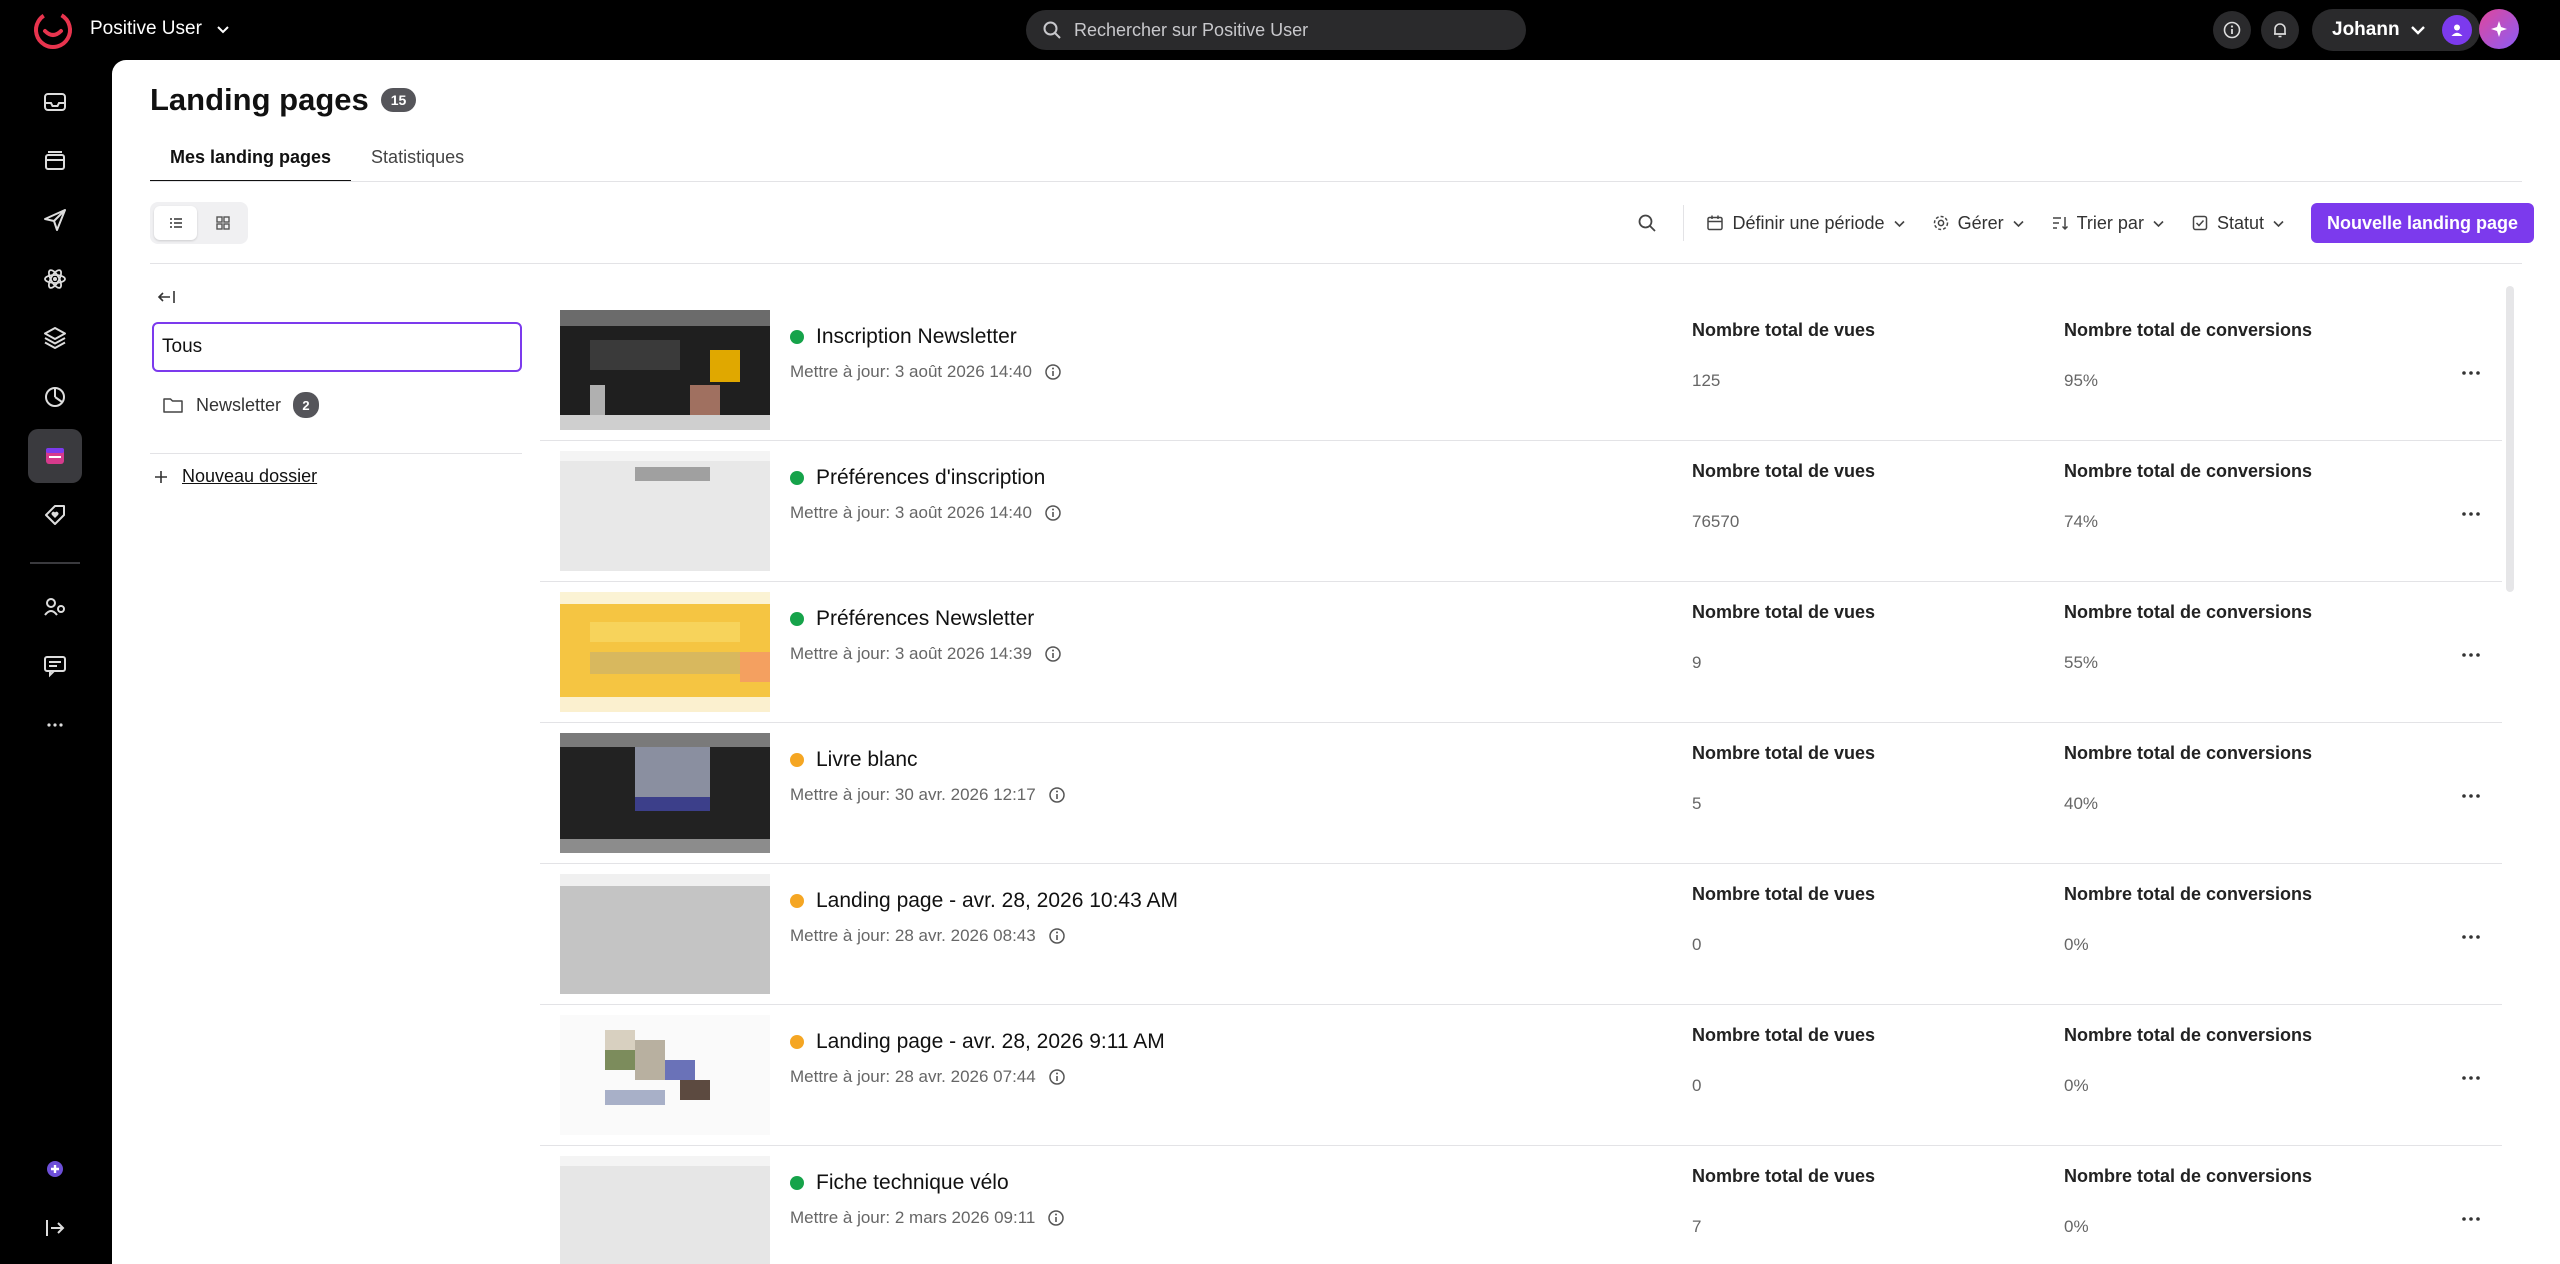 The height and width of the screenshot is (1264, 2560). Describe the element at coordinates (336, 453) in the screenshot. I see `folder-divider` at that location.